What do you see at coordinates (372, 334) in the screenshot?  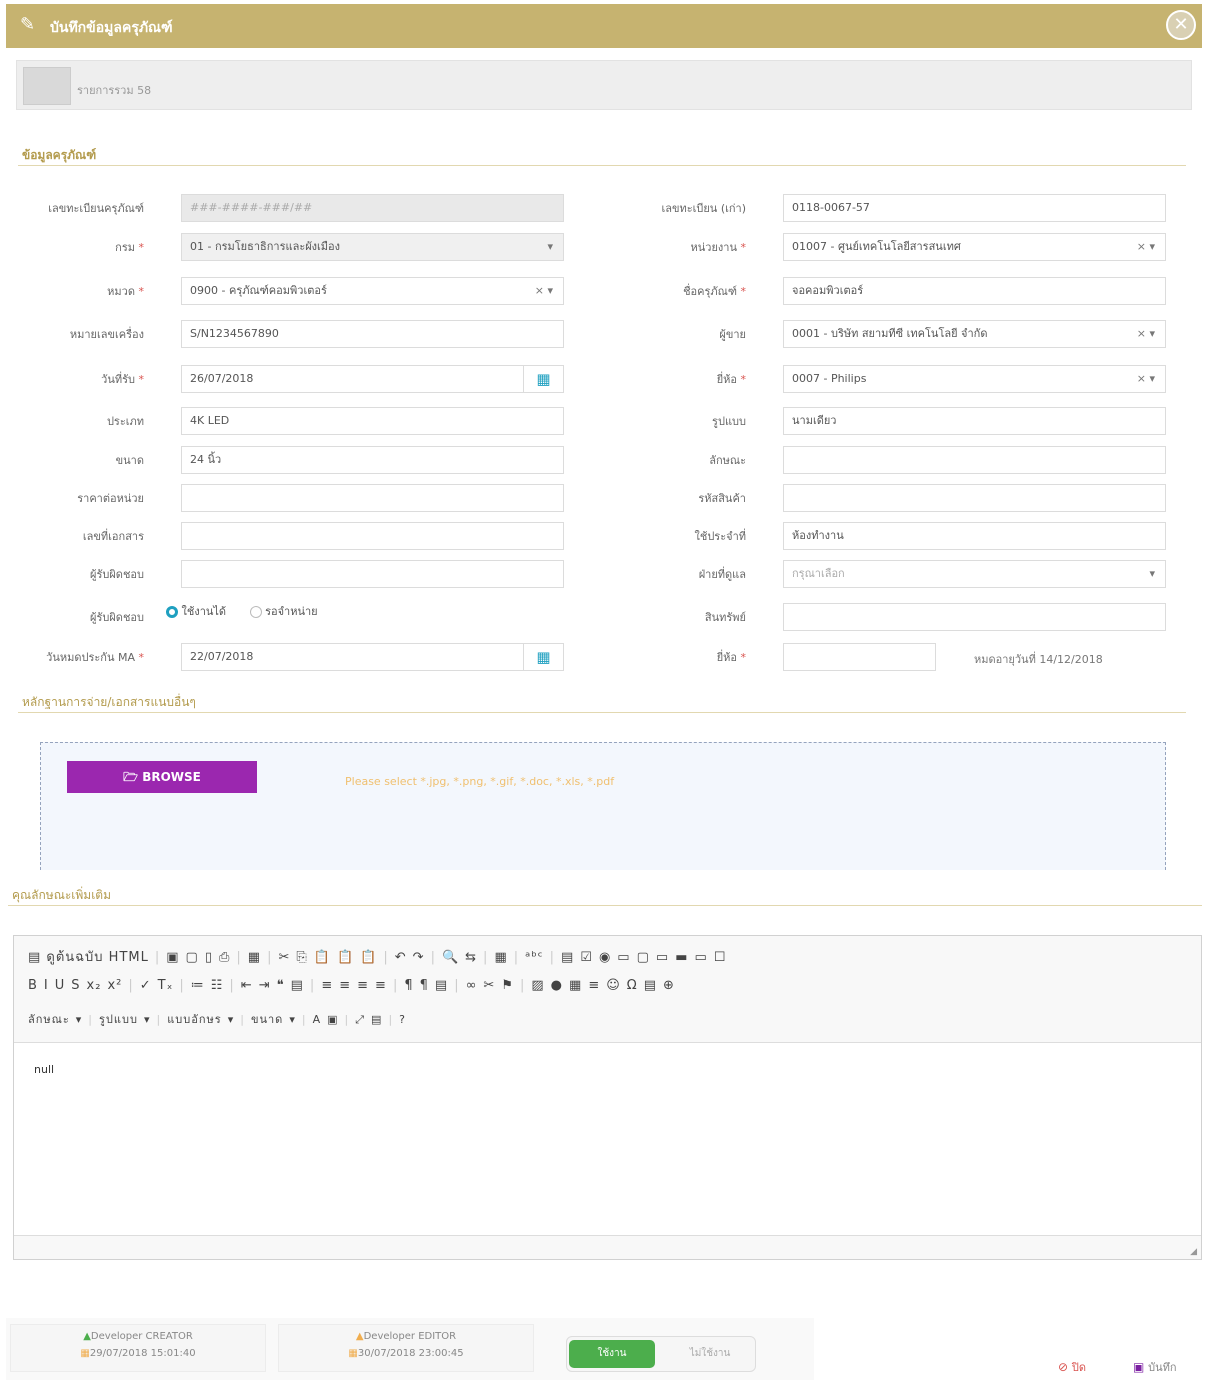 I see `left_fields-input-3: S/N1234567890` at bounding box center [372, 334].